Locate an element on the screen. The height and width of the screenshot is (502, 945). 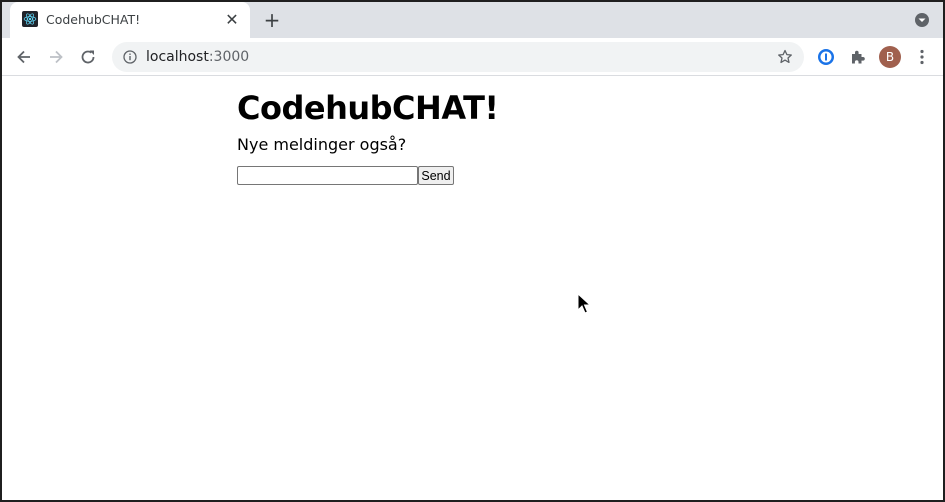
close-tab-icon: ✕ is located at coordinates (232, 20).